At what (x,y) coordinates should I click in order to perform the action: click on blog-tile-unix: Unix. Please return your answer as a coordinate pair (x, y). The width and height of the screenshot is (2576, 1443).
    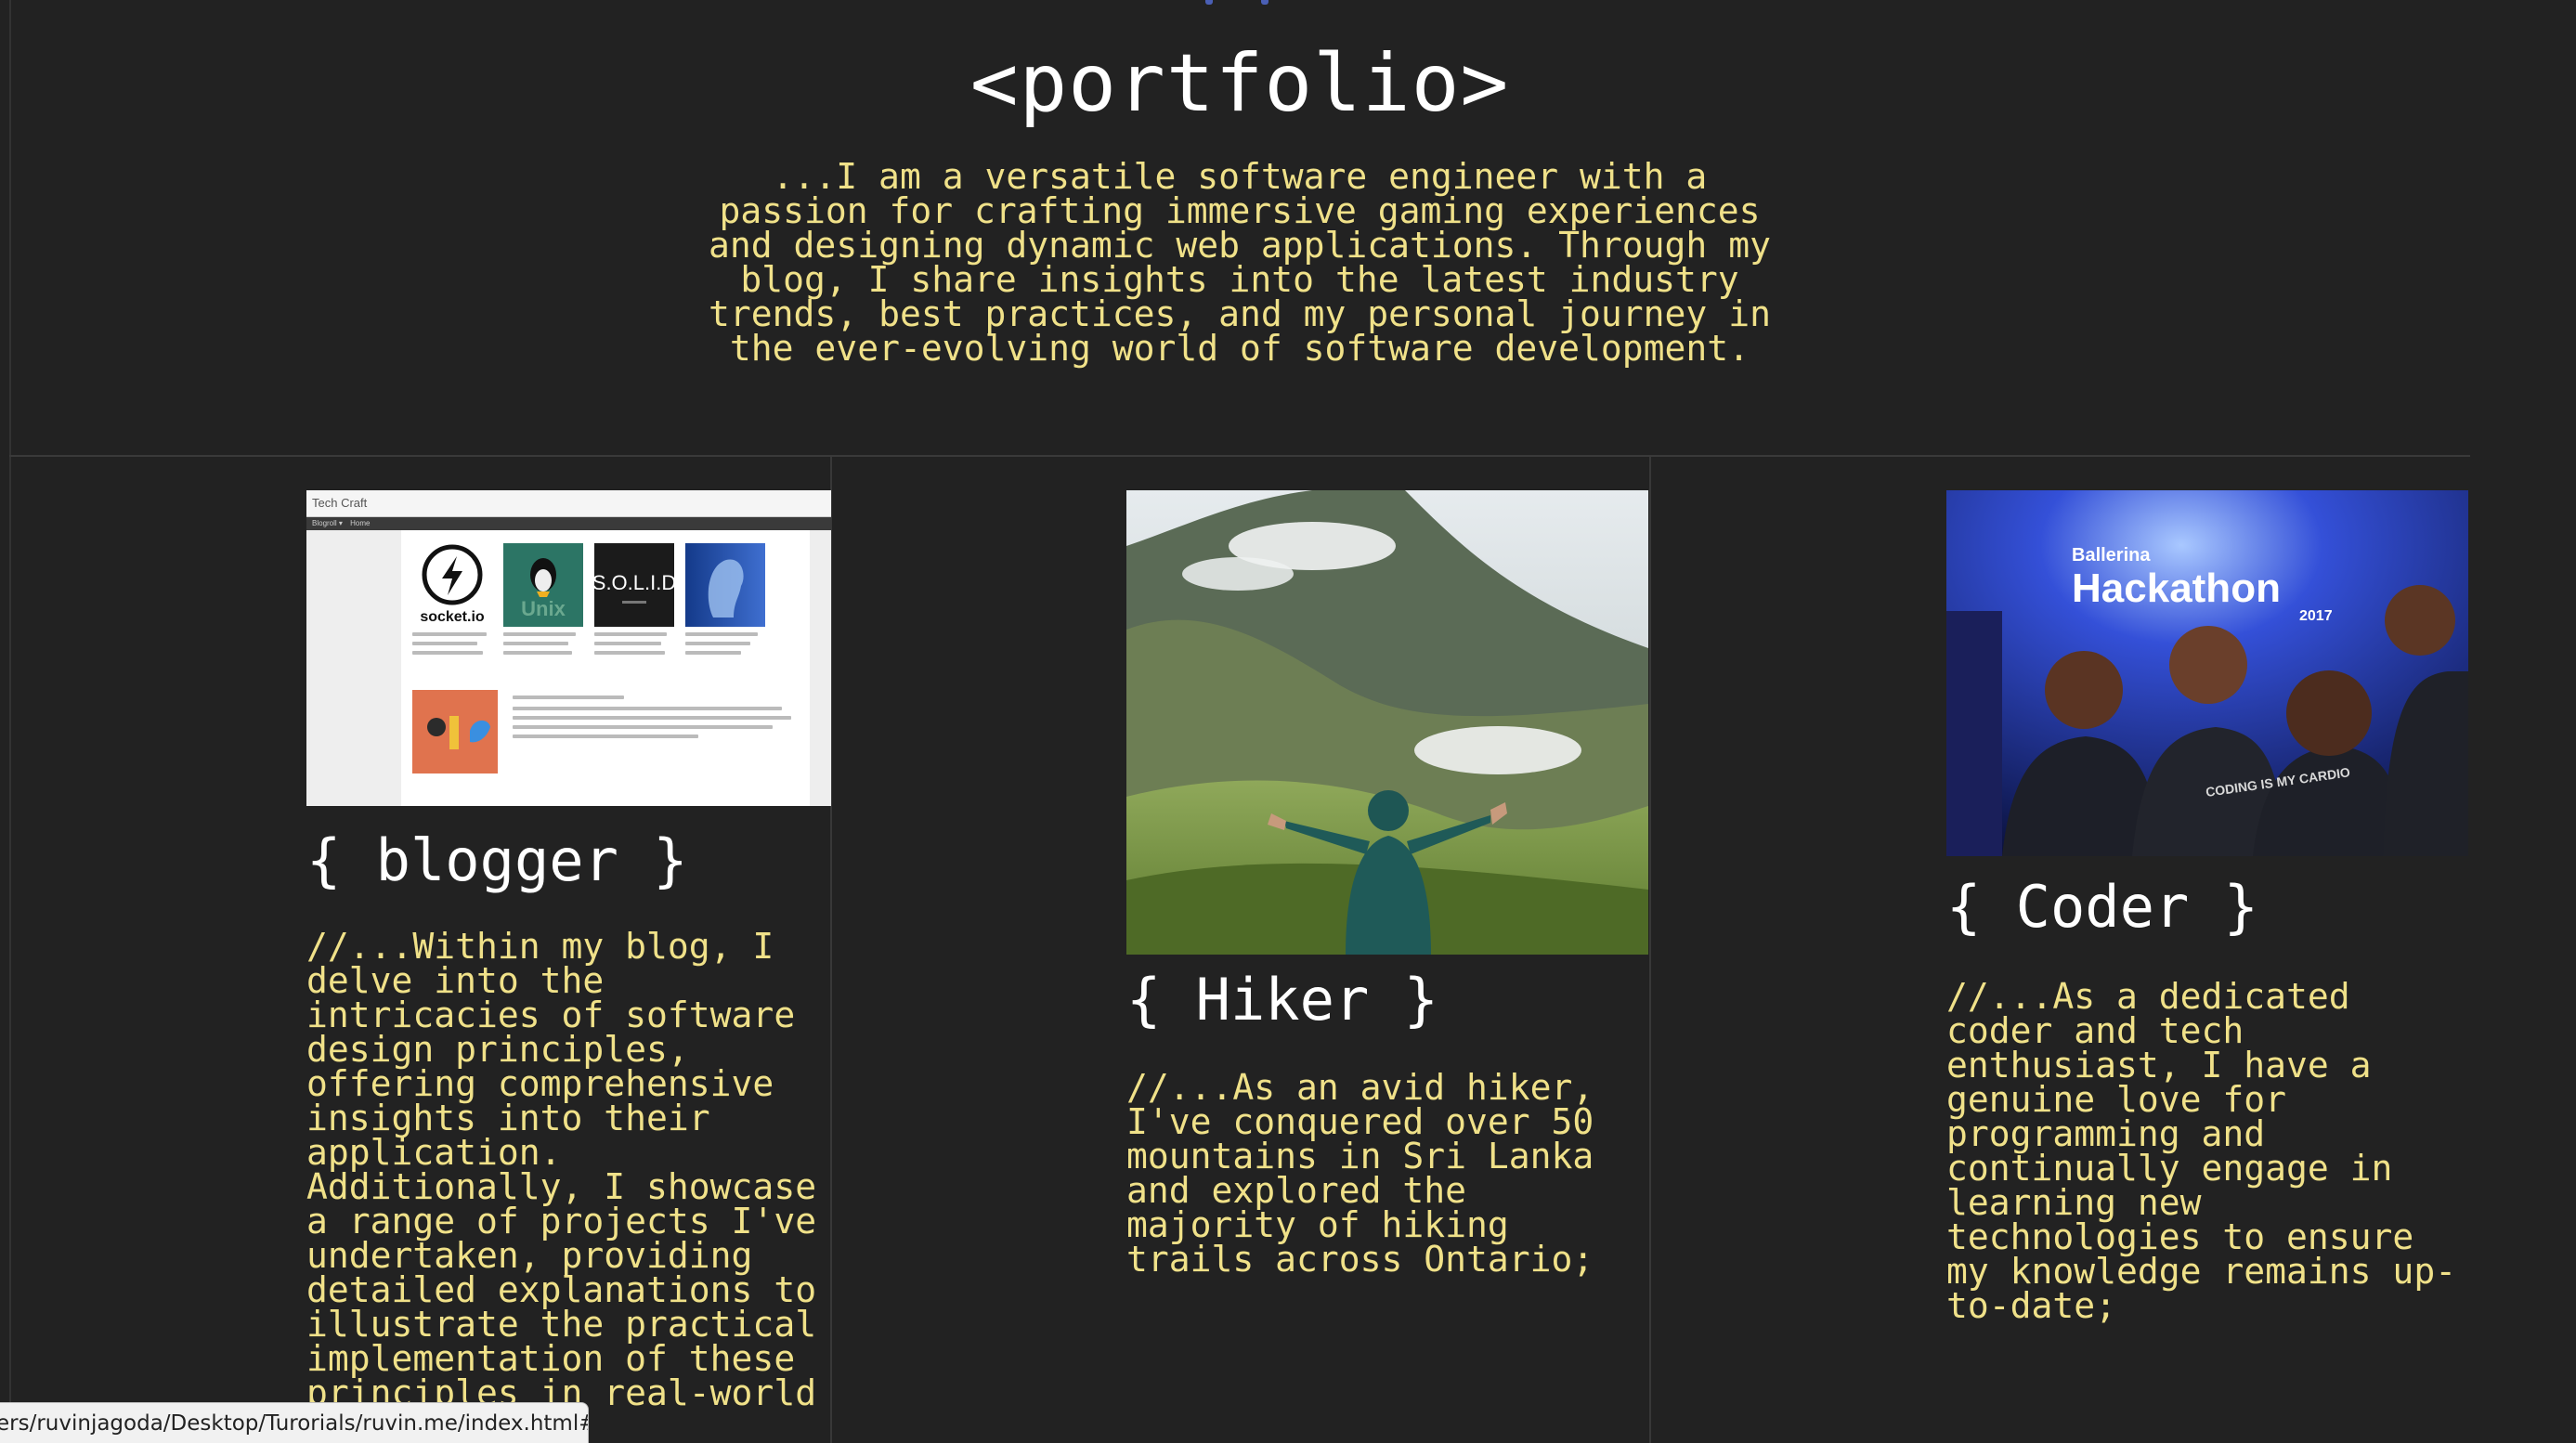
    Looking at the image, I should click on (543, 585).